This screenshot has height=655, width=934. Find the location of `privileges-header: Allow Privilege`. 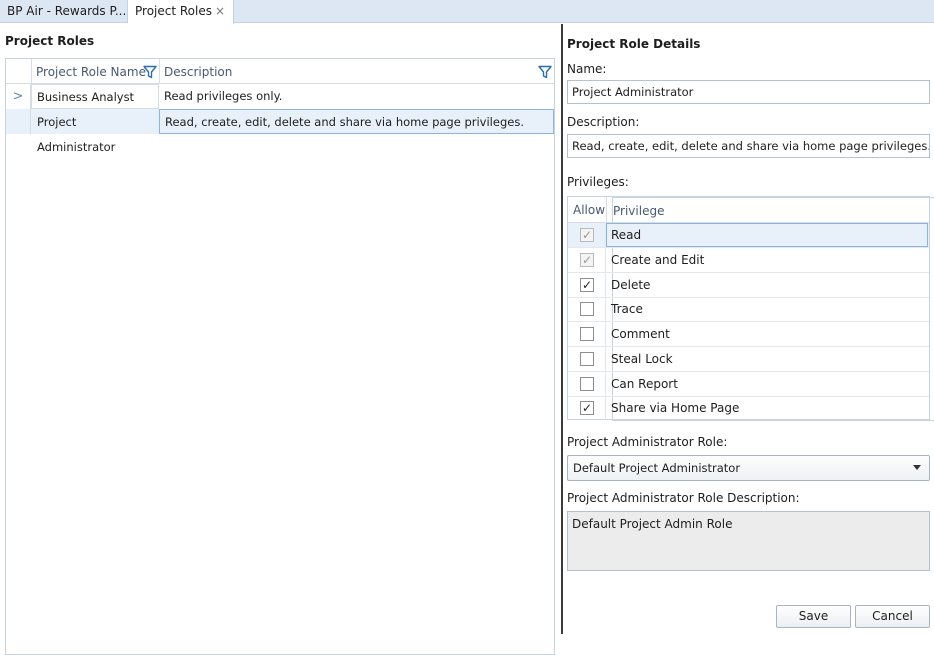

privileges-header: Allow Privilege is located at coordinates (751, 309).